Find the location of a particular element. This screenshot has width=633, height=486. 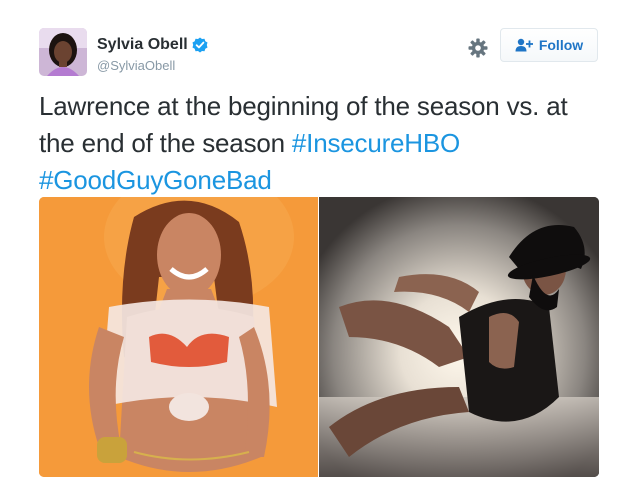

user-handle: @SylviaObell is located at coordinates (152, 65).